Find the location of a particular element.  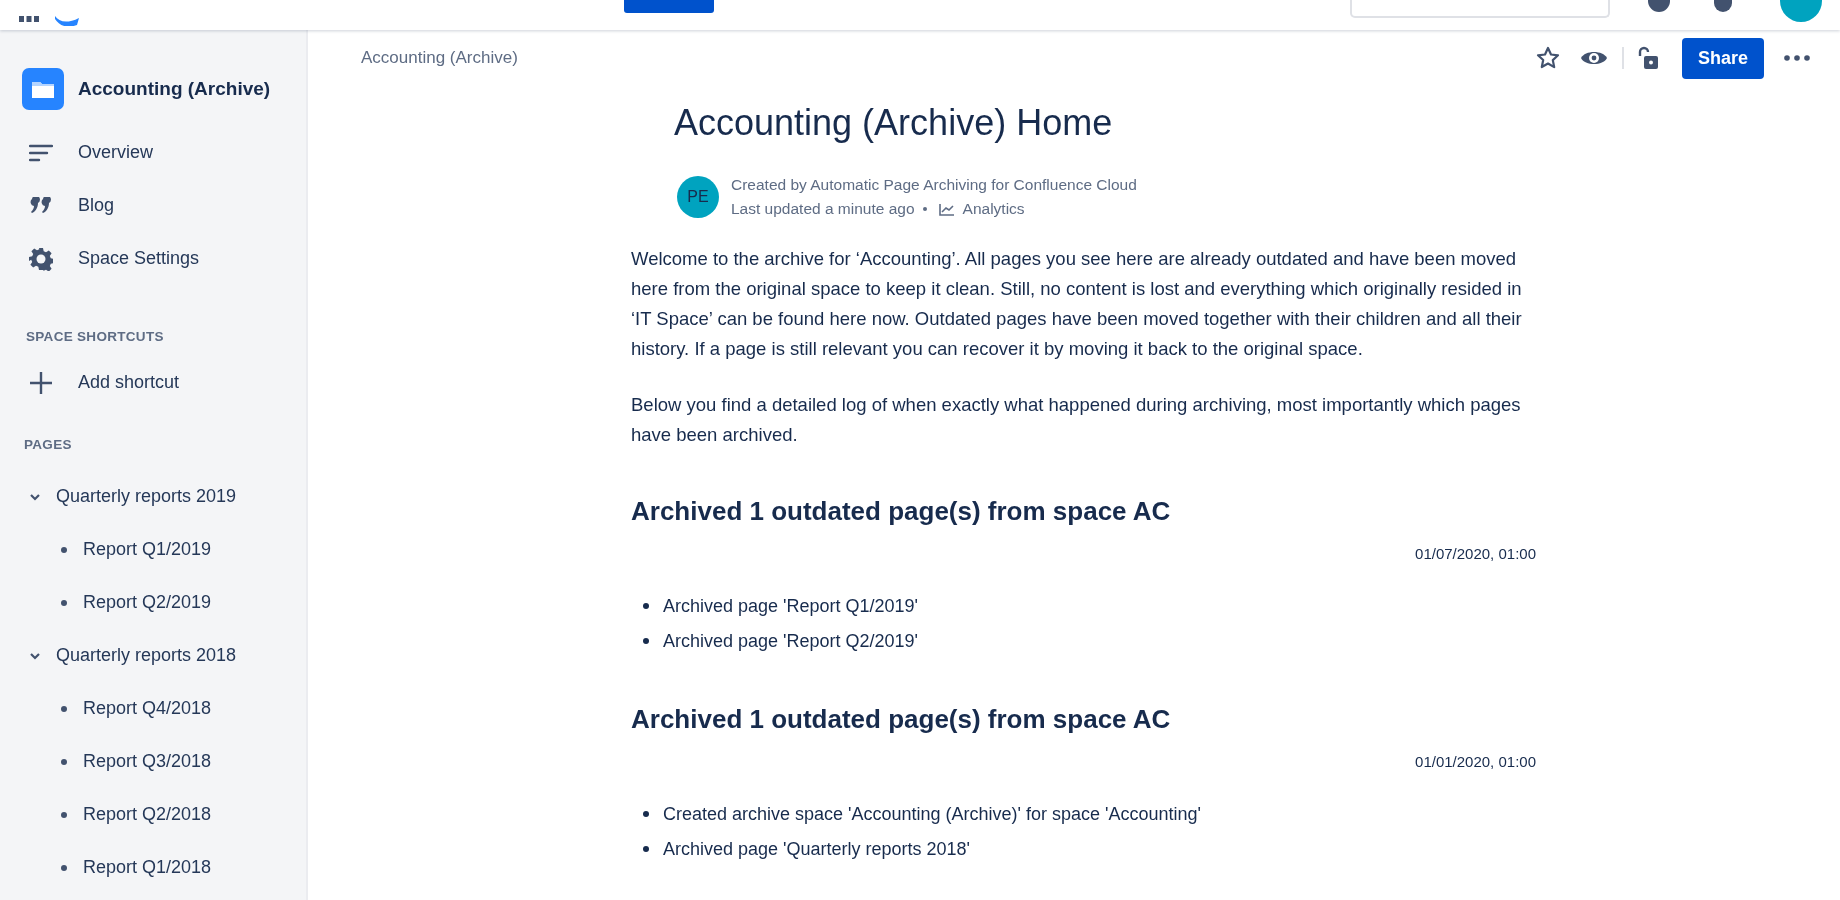

logo-icon is located at coordinates (67, 21).